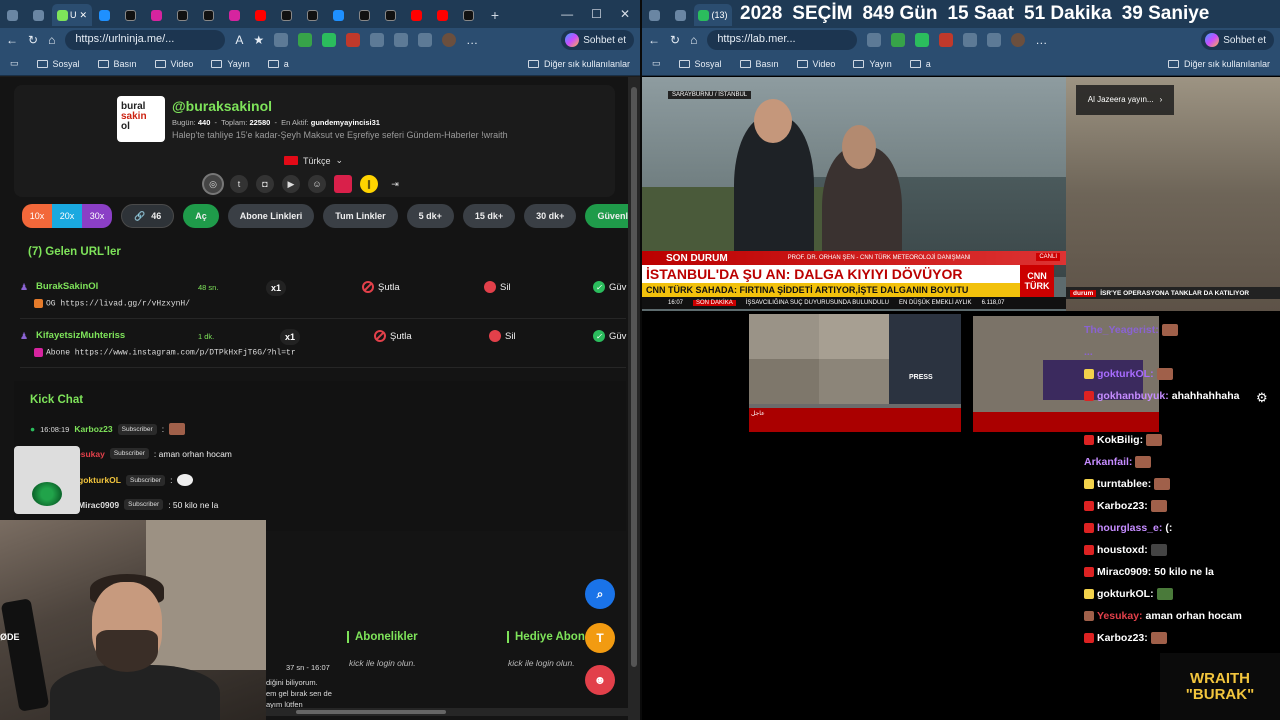  What do you see at coordinates (920, 64) in the screenshot?
I see `bookmark-folder-a: a` at bounding box center [920, 64].